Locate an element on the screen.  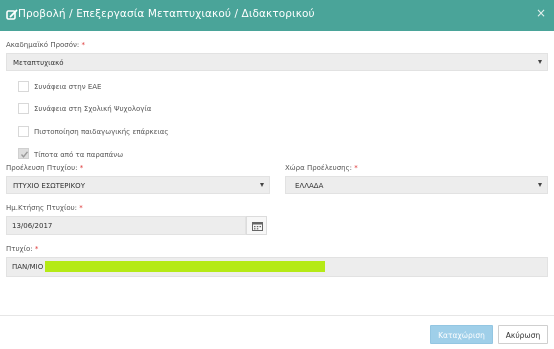
origin-country-select: ΕΛΛΑΔΑ is located at coordinates (416, 185).